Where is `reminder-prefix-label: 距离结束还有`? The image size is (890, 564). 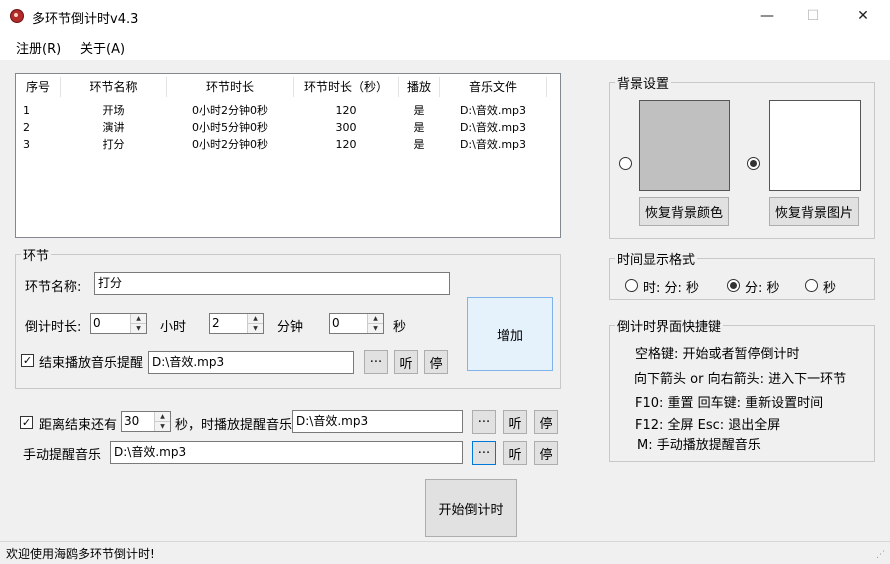
reminder-prefix-label: 距离结束还有 is located at coordinates (78, 425).